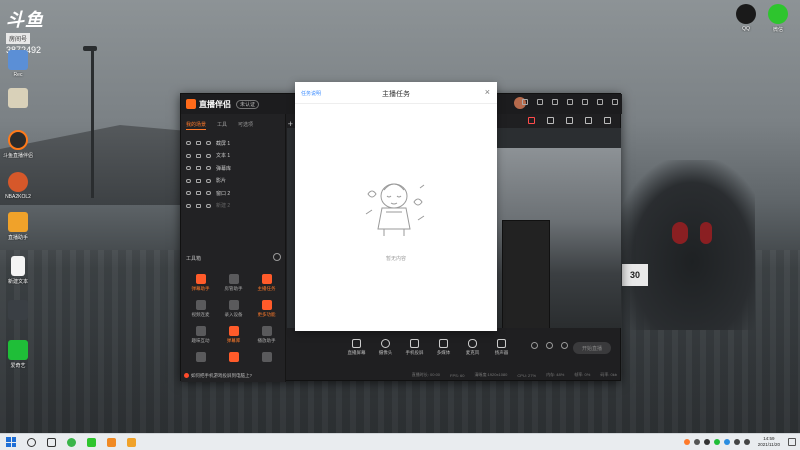 This screenshot has width=800, height=450. I want to click on browser-icon, so click(71, 442).